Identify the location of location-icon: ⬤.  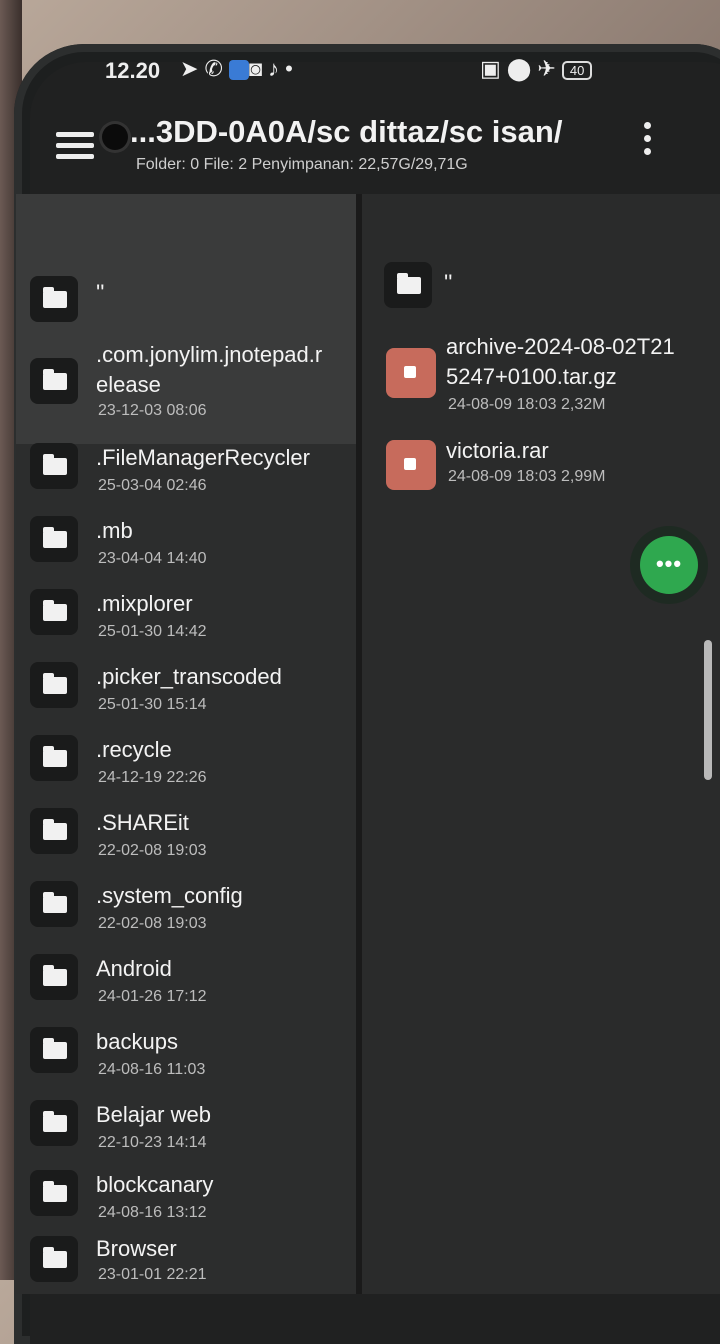
(522, 68).